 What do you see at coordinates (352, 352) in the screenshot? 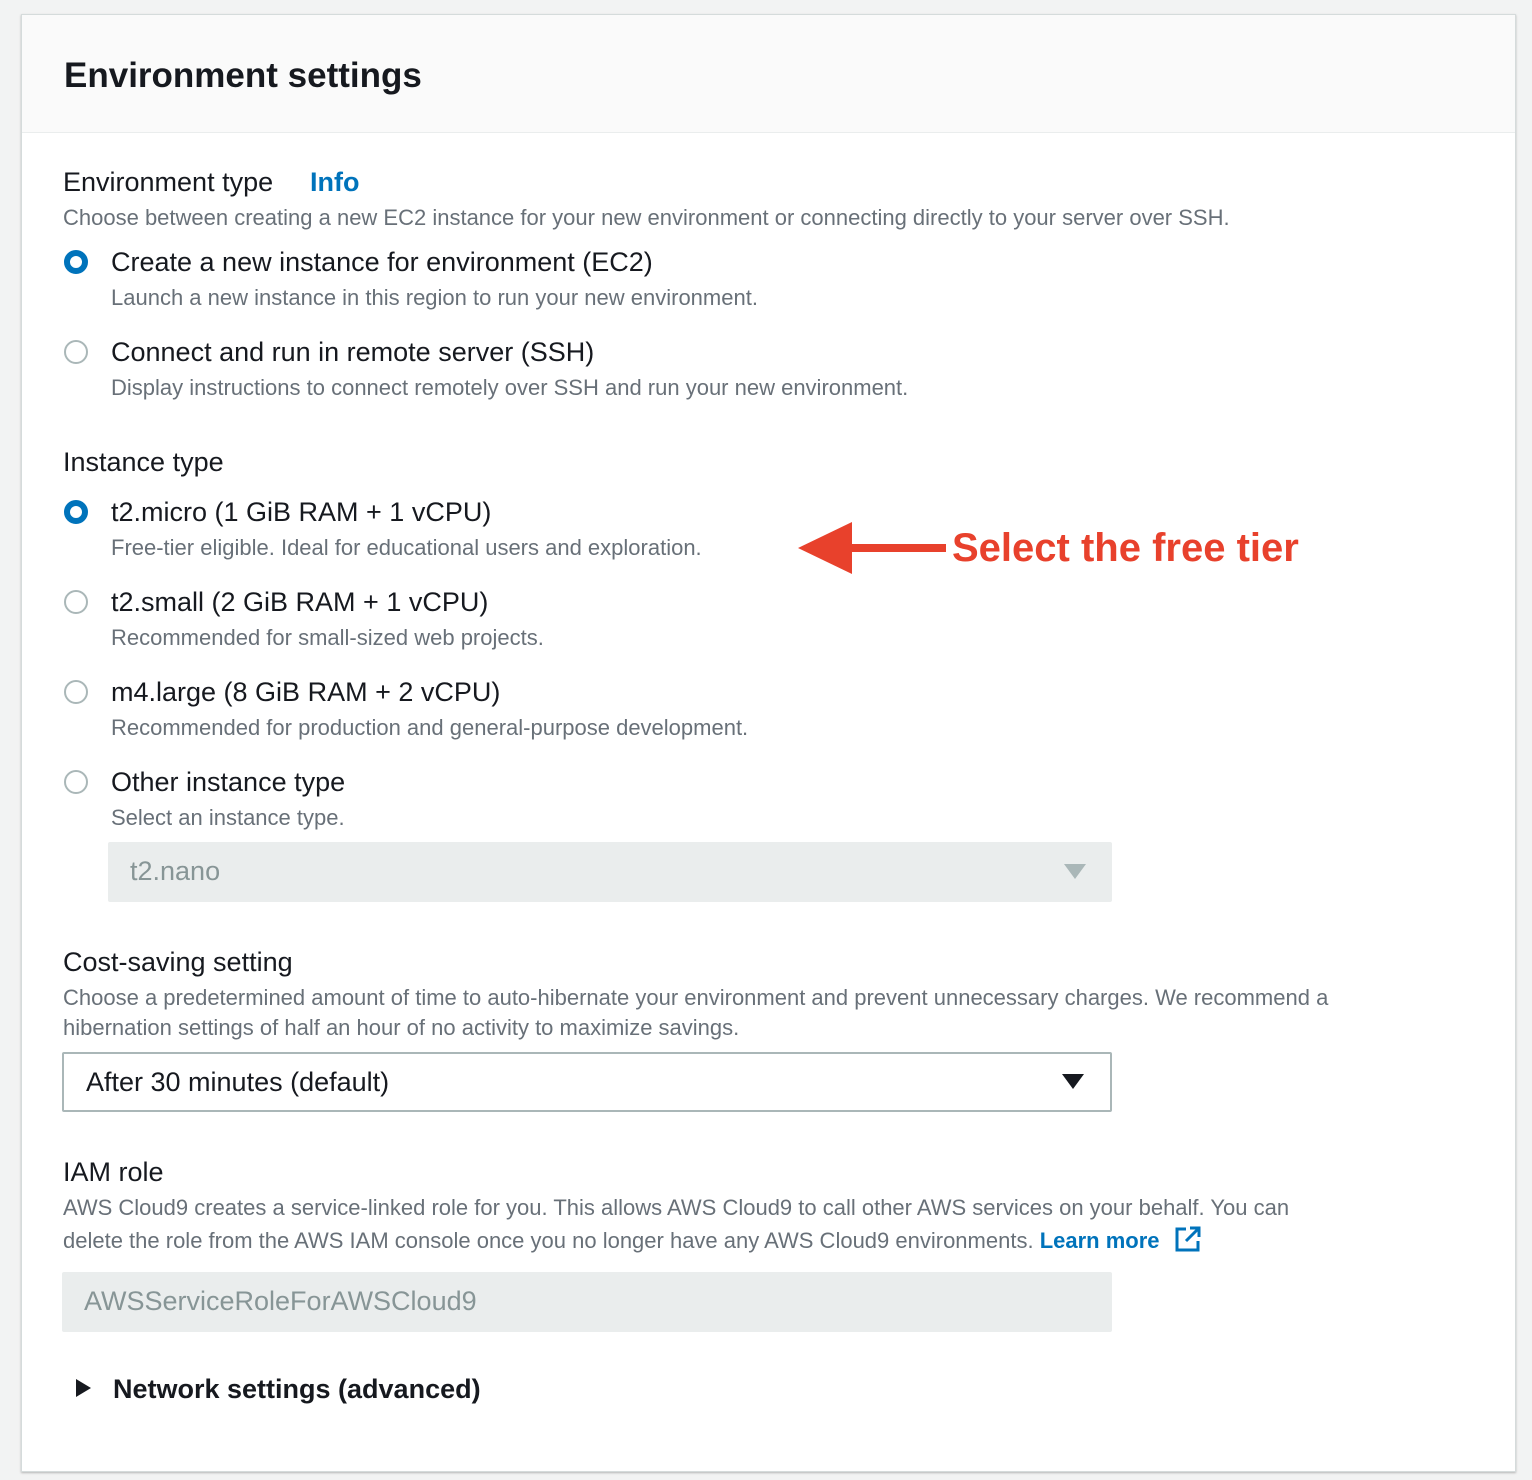
I see `radio-ssh-label: Connect and run in remote server (SSH)` at bounding box center [352, 352].